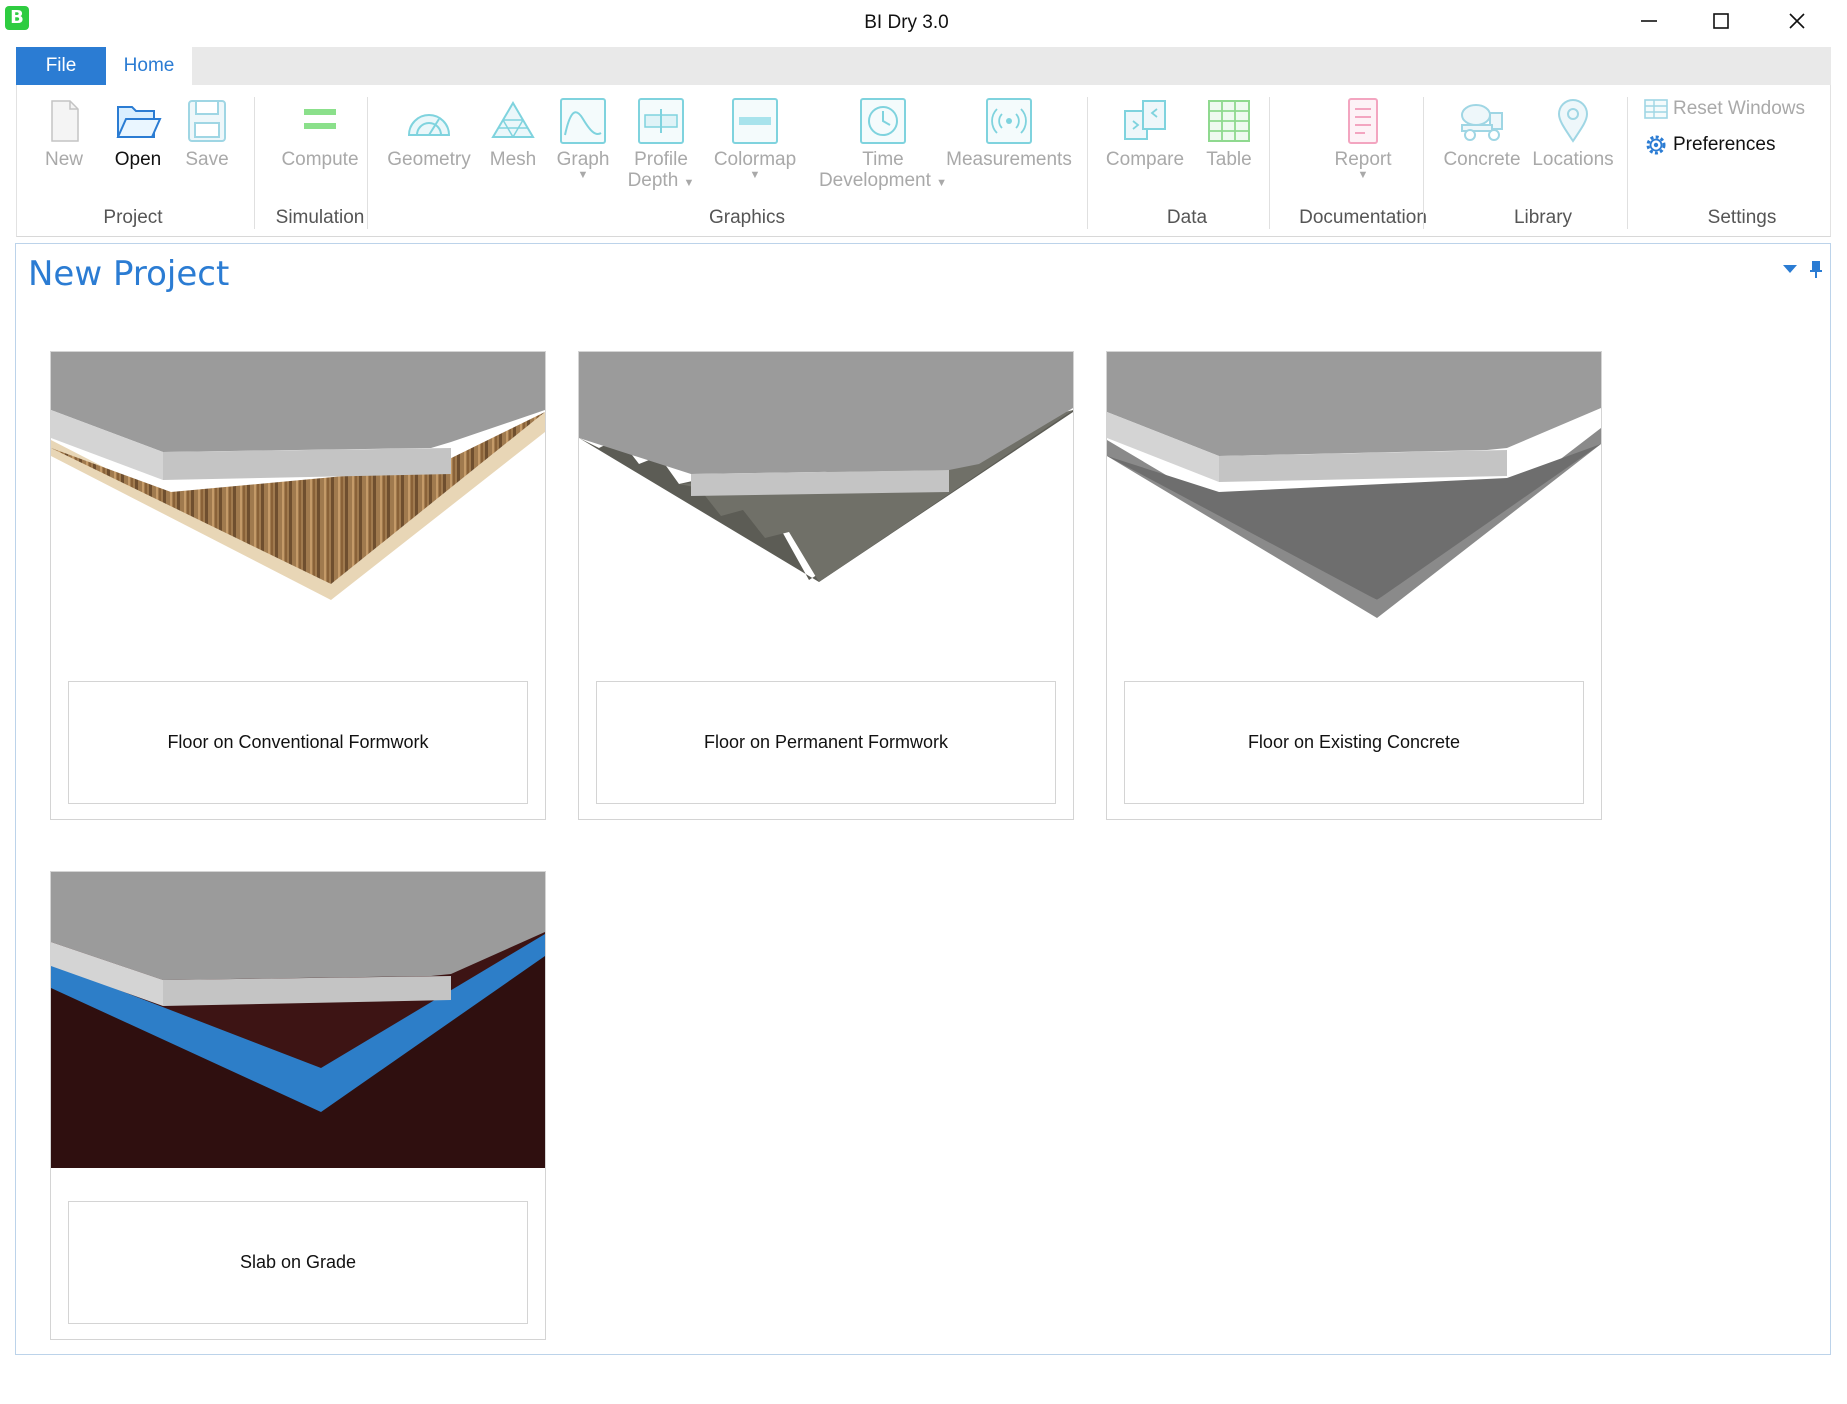 This screenshot has width=1847, height=1404. I want to click on graph-dropdown-arrow-icon: ▼, so click(583, 175).